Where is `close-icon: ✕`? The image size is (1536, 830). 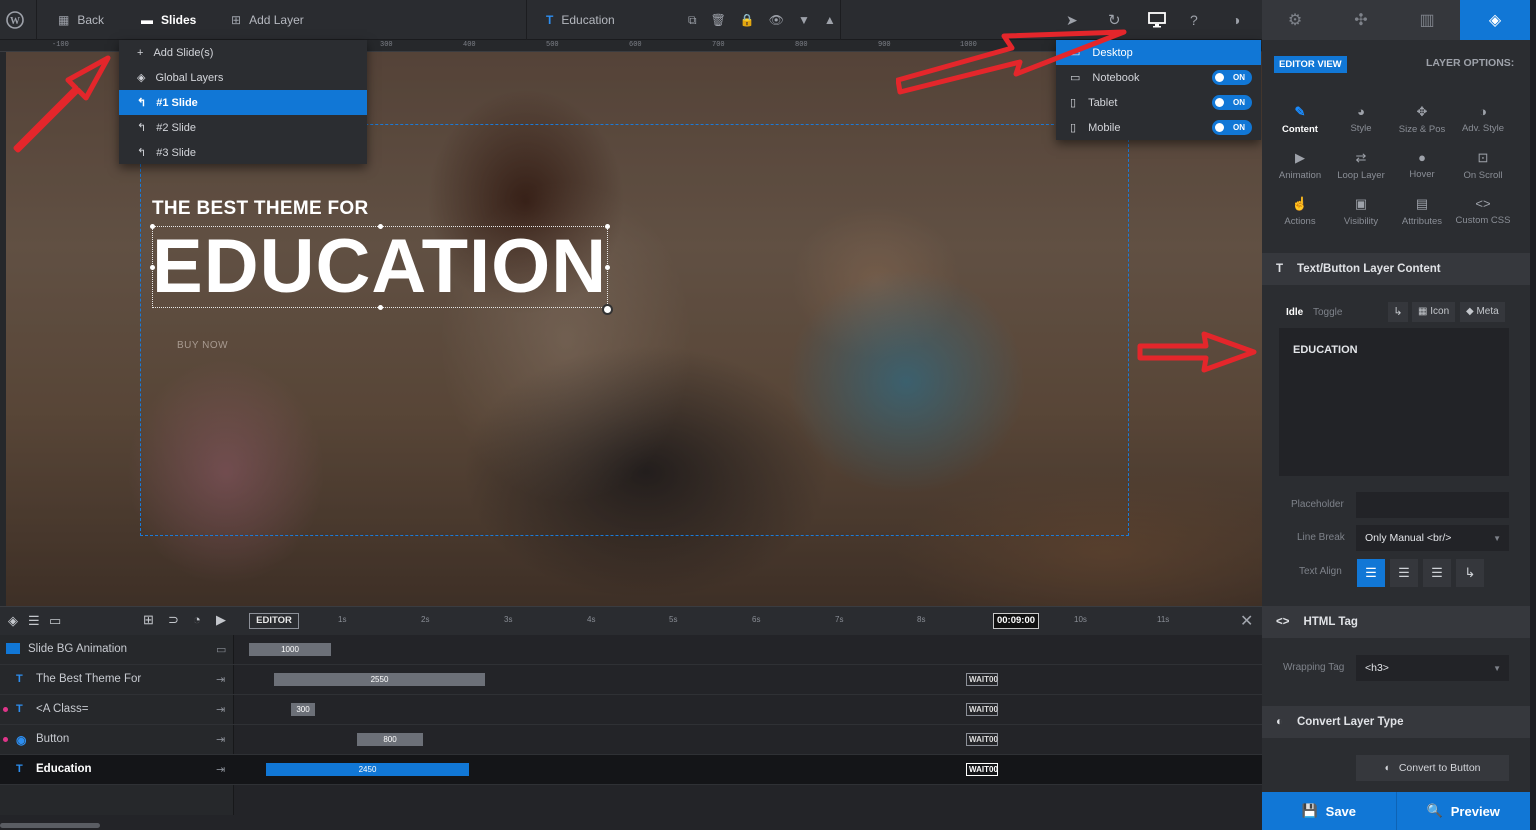 close-icon: ✕ is located at coordinates (1246, 621).